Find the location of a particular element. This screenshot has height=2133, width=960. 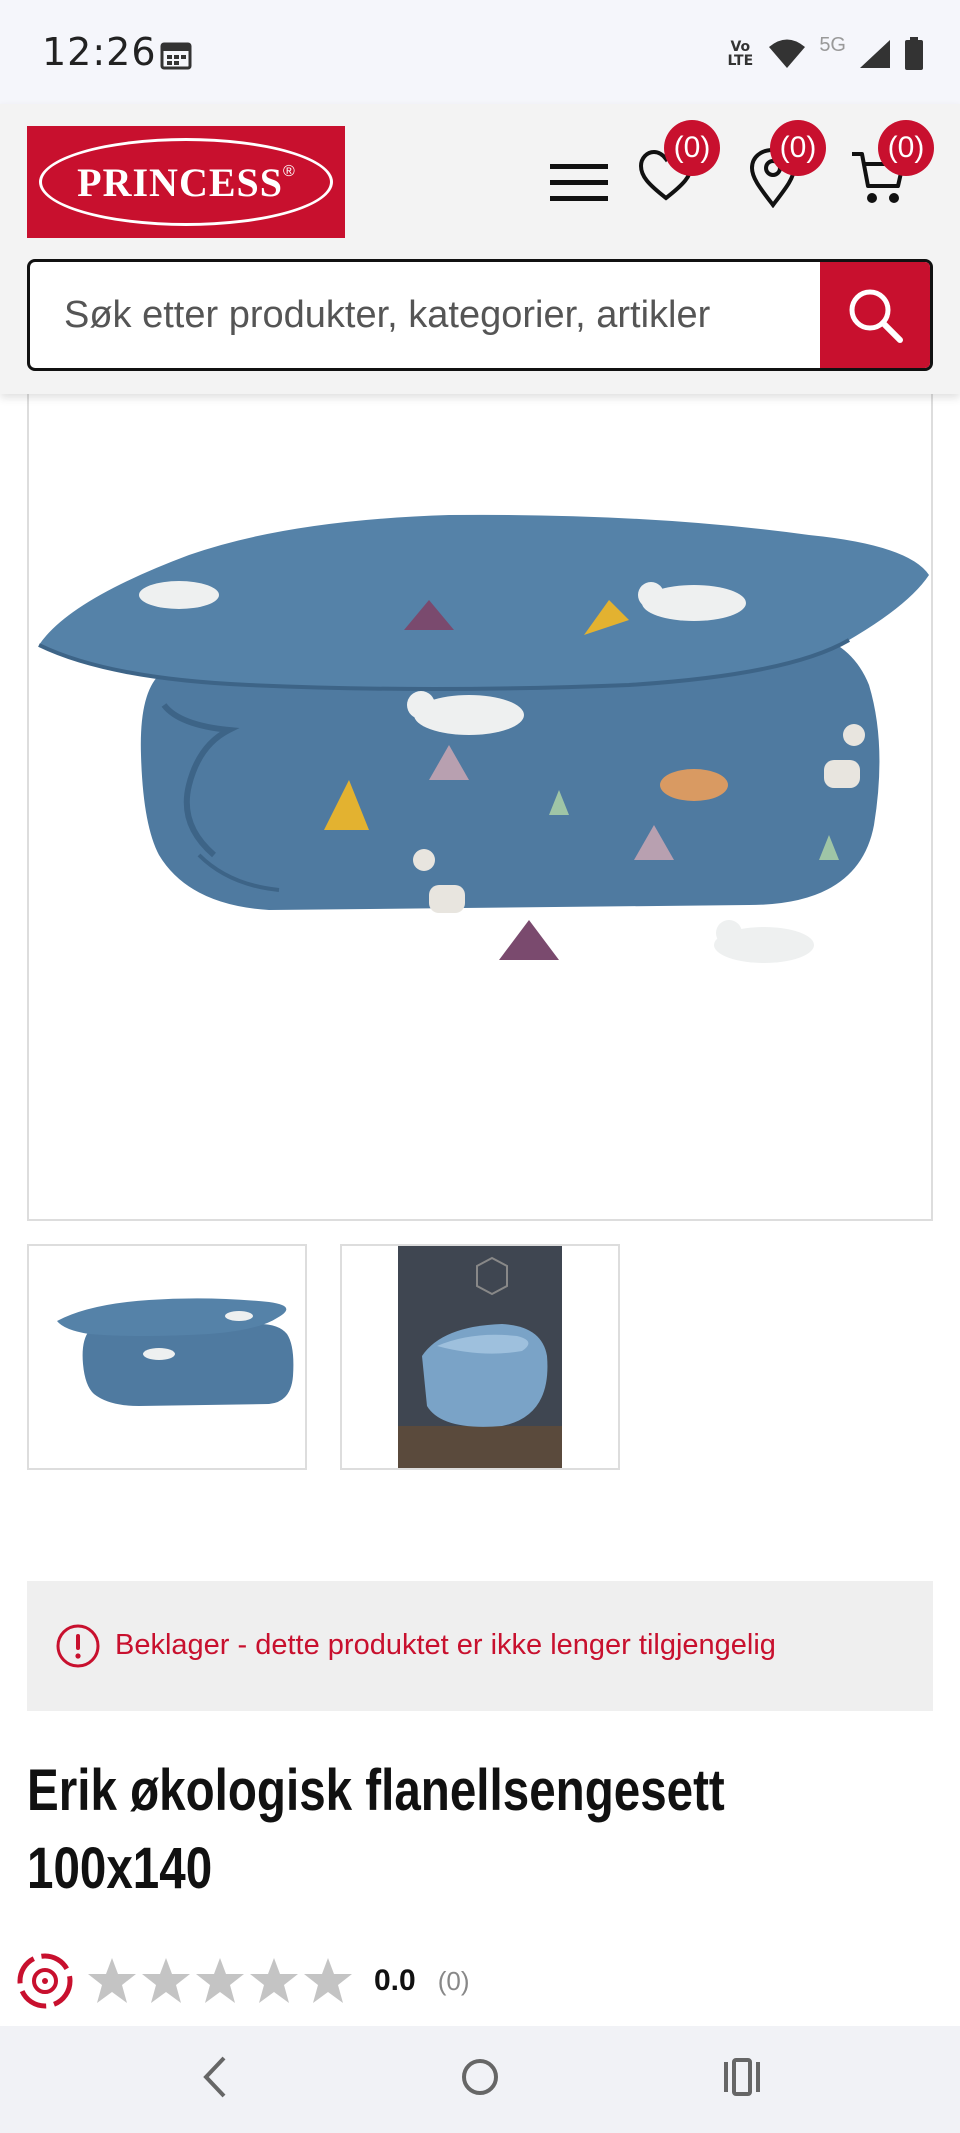

stores-badge: (0) is located at coordinates (798, 148).